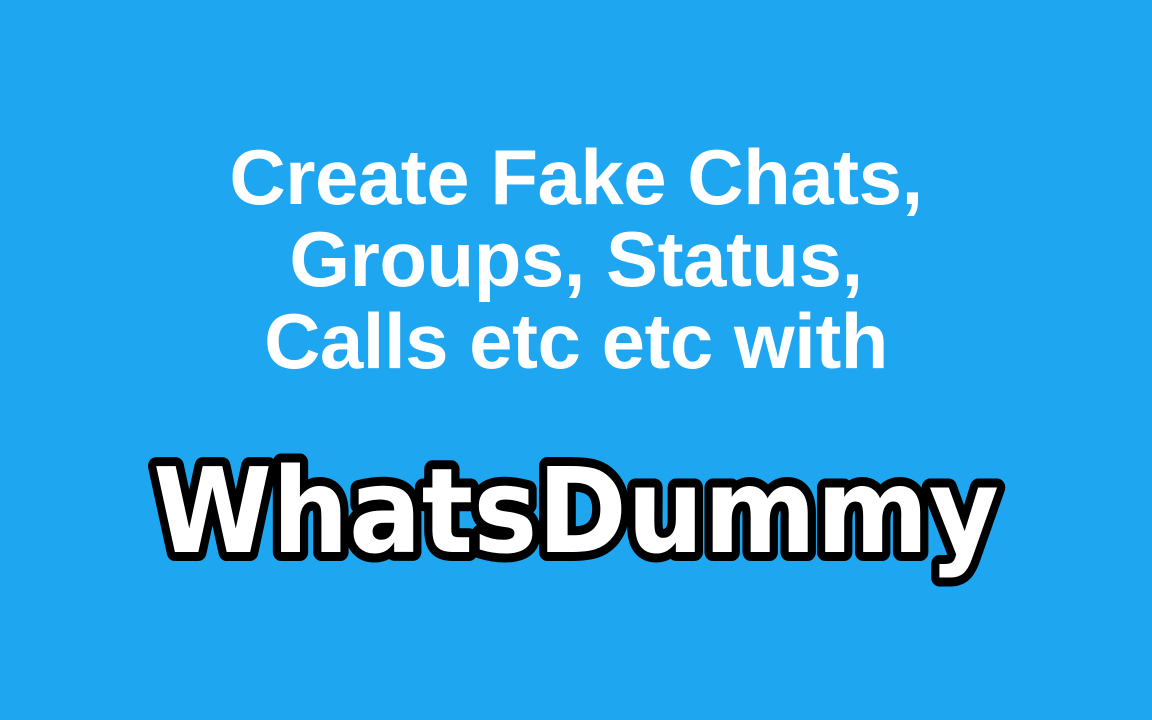 The image size is (1152, 720). I want to click on brand-logo-fill: WhatsDummy, so click(576, 511).